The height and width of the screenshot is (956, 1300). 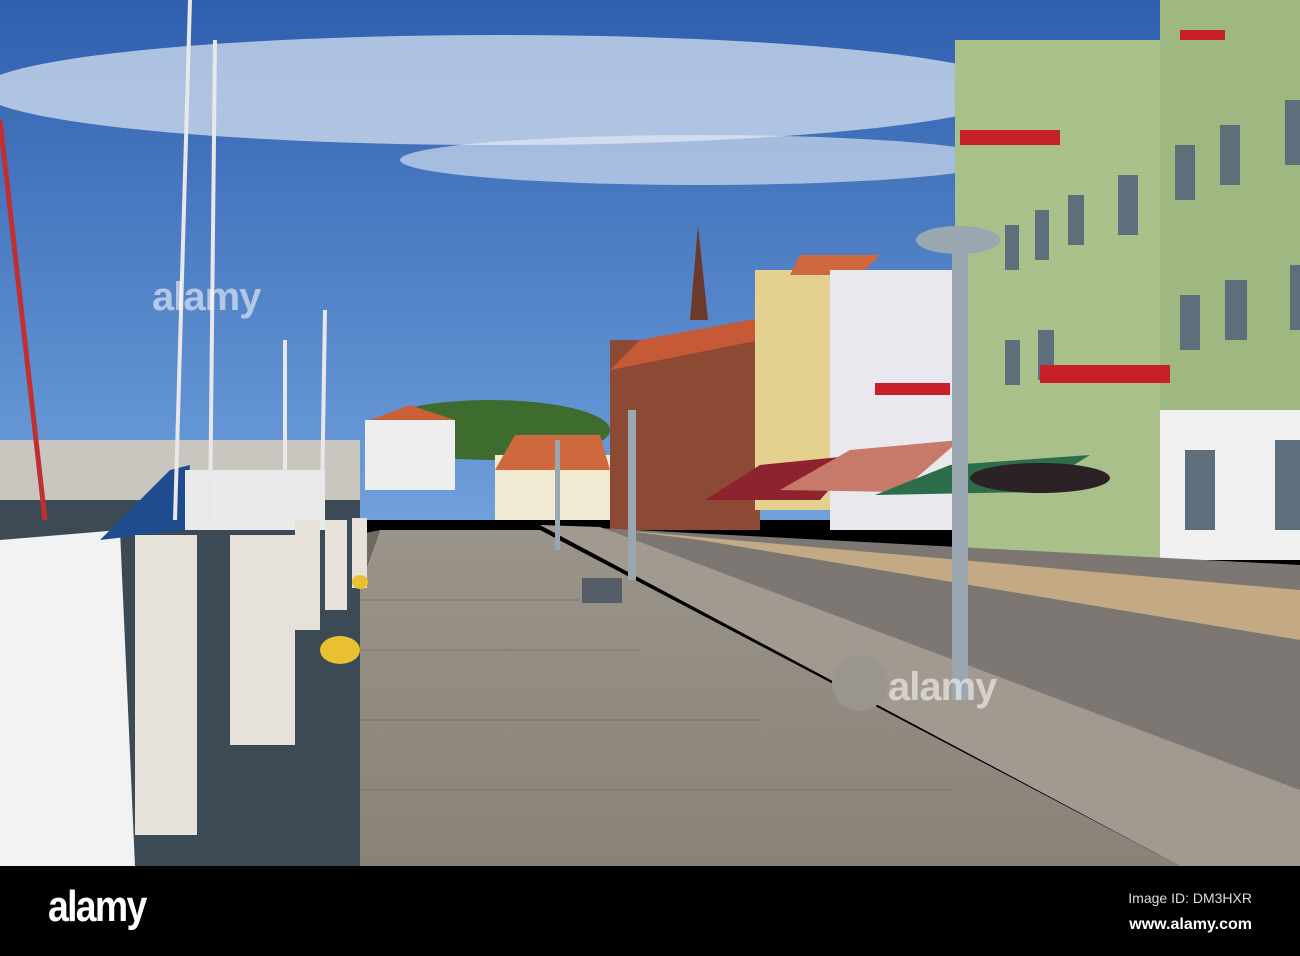 I want to click on image-id: Image ID: DM3HXR, so click(x=1190, y=898).